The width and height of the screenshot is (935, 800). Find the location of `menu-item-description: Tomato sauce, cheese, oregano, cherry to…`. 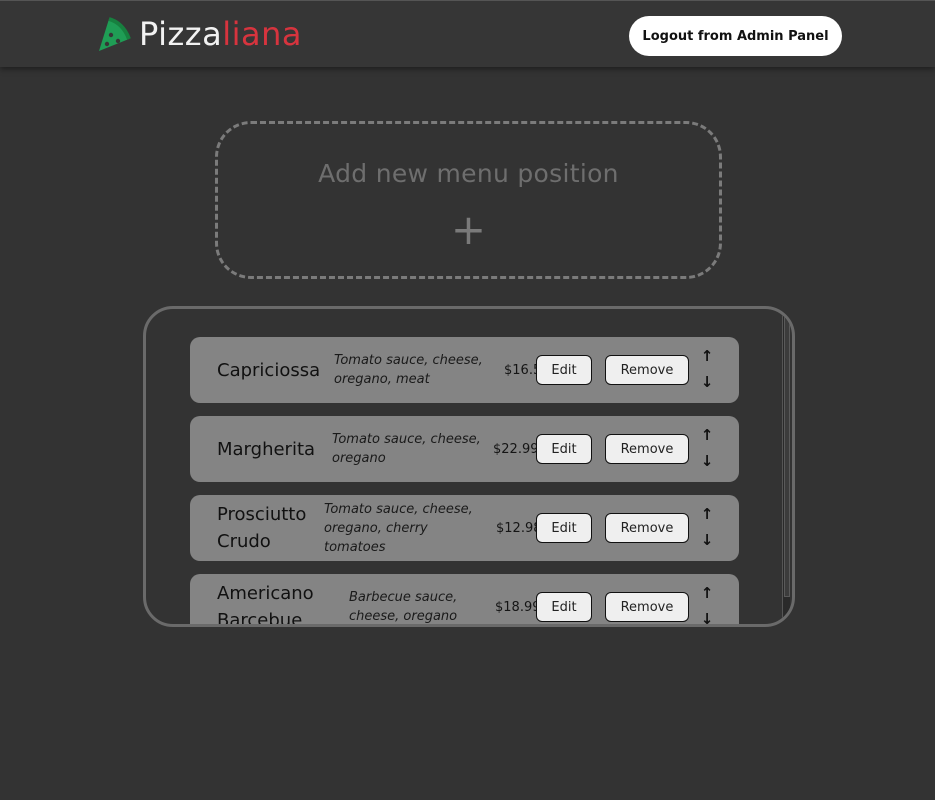

menu-item-description: Tomato sauce, cheese, oregano, cherry to… is located at coordinates (398, 528).